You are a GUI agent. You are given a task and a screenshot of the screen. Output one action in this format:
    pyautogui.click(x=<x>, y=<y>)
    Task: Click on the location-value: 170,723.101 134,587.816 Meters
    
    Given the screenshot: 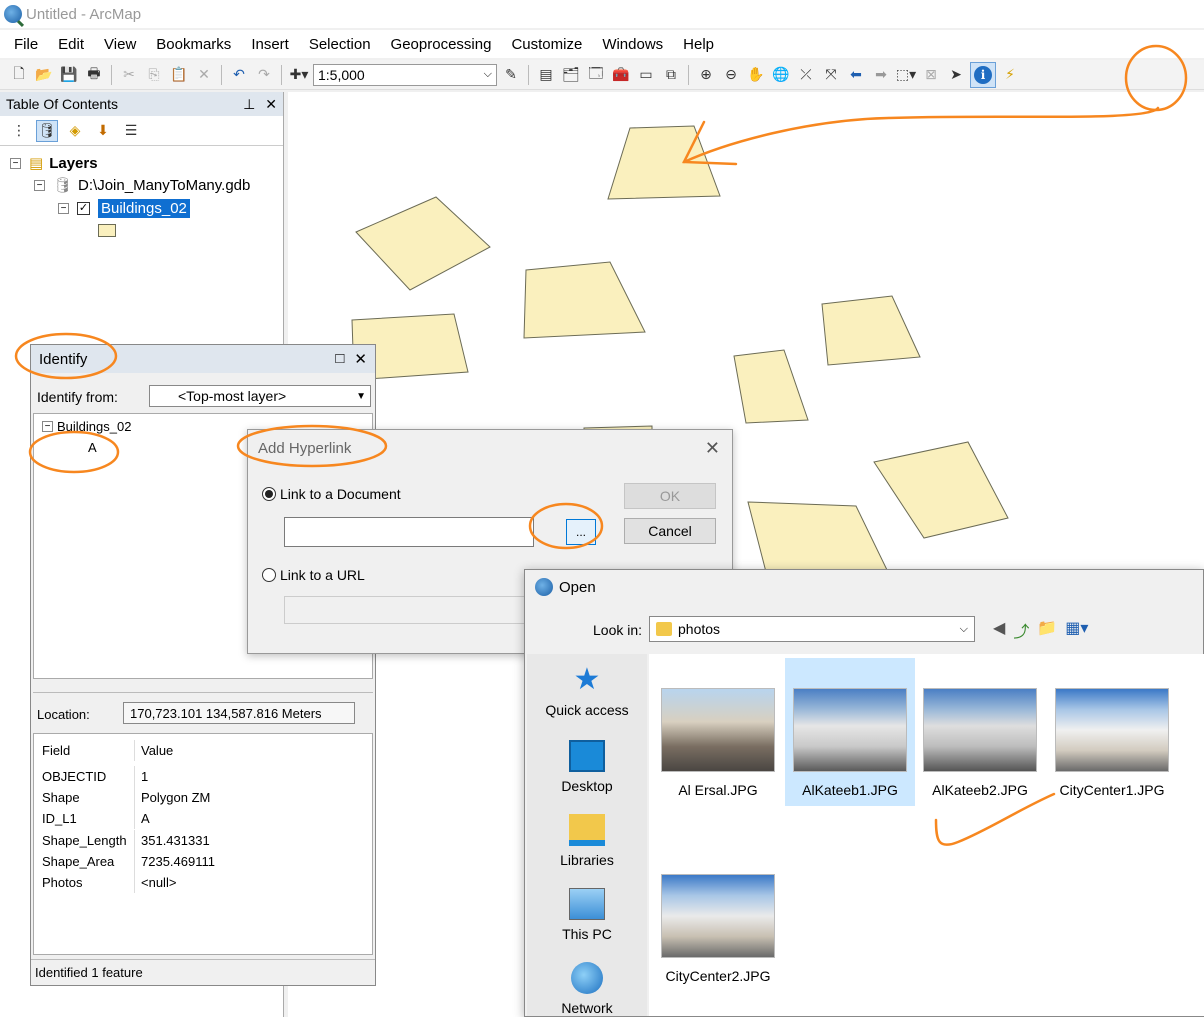 What is the action you would take?
    pyautogui.click(x=226, y=713)
    